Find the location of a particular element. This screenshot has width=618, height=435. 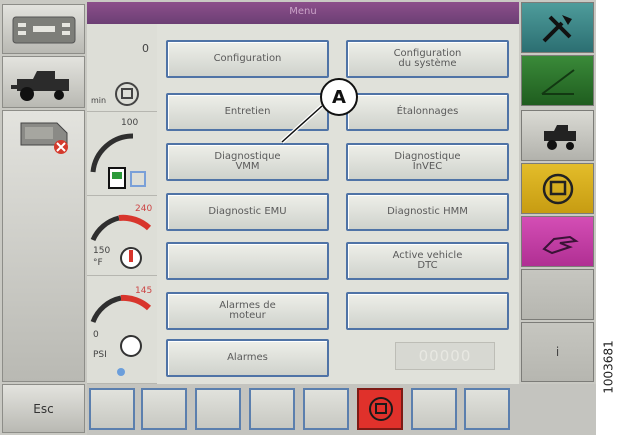

oil-pressure-panel: 145 0 PSI is located at coordinates (122, 330).